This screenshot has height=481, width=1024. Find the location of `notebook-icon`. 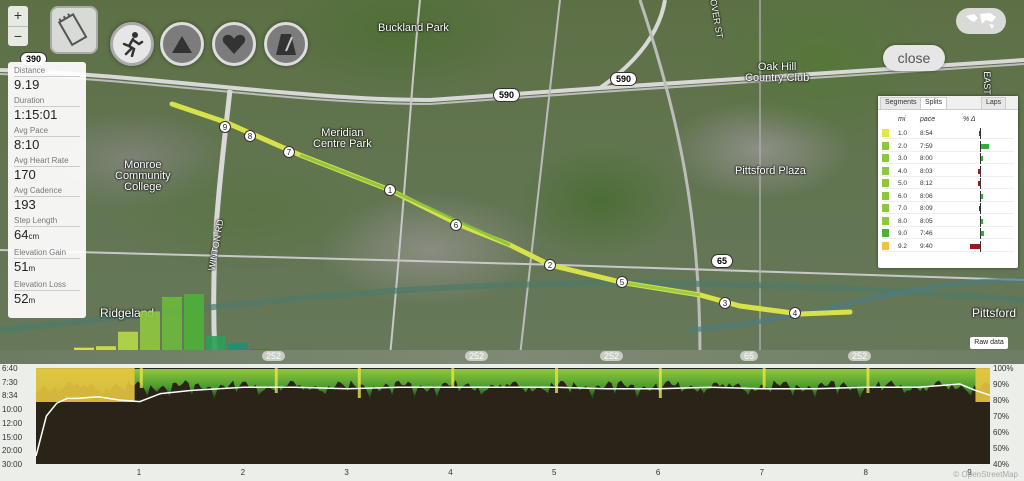

notebook-icon is located at coordinates (72, 30).